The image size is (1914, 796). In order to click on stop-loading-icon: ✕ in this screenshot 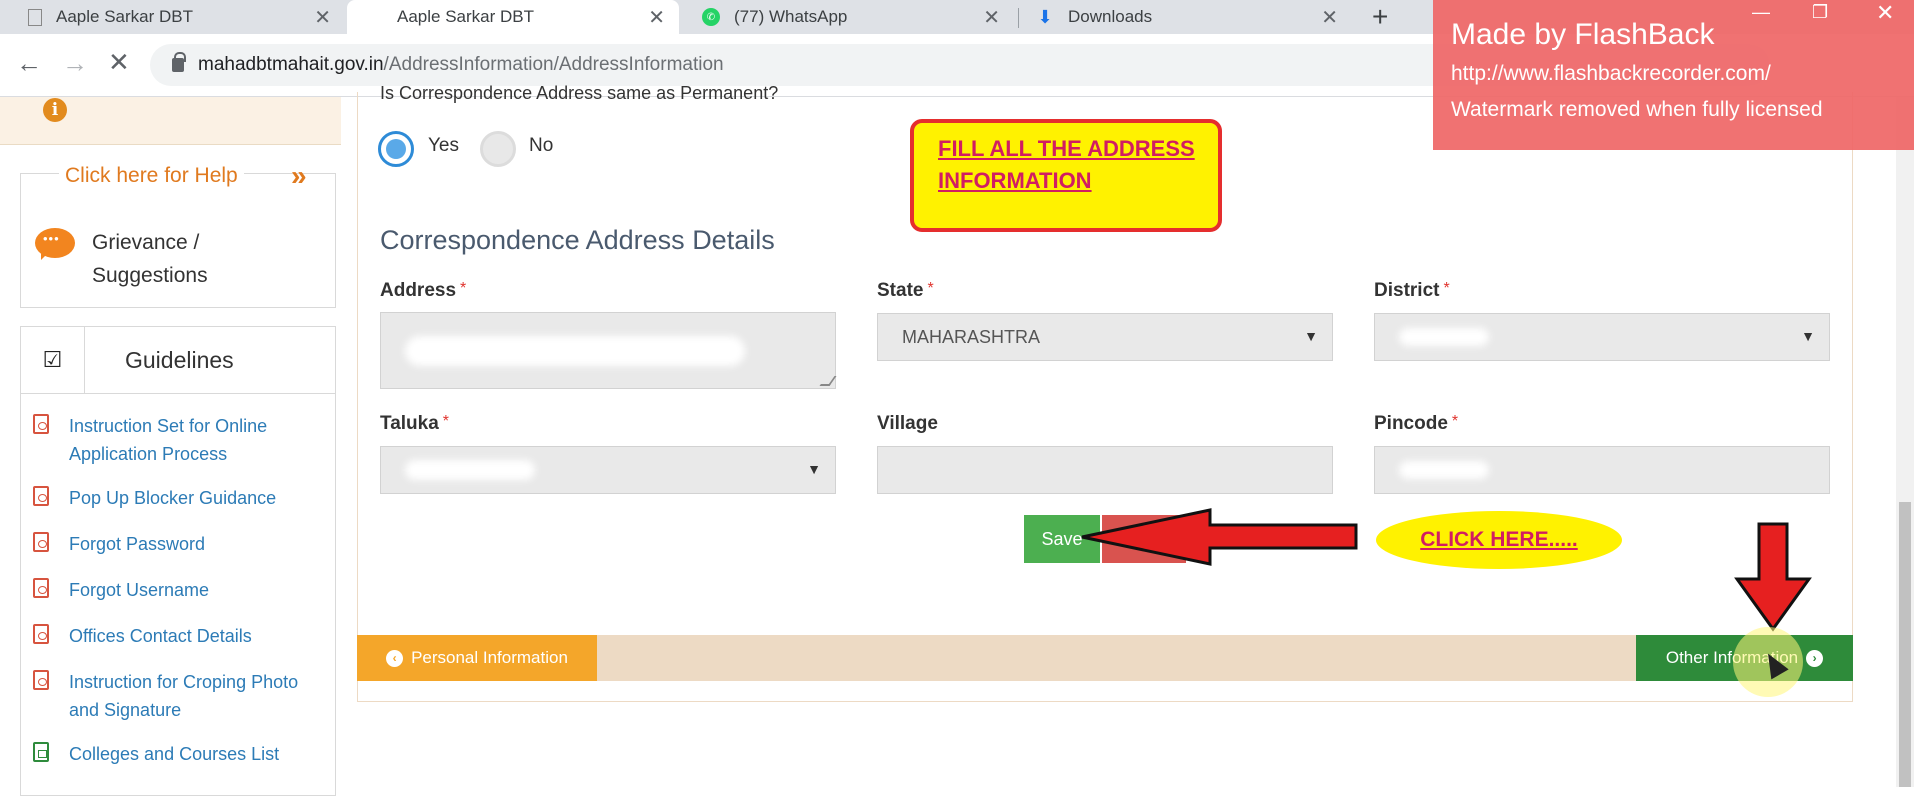, I will do `click(119, 62)`.